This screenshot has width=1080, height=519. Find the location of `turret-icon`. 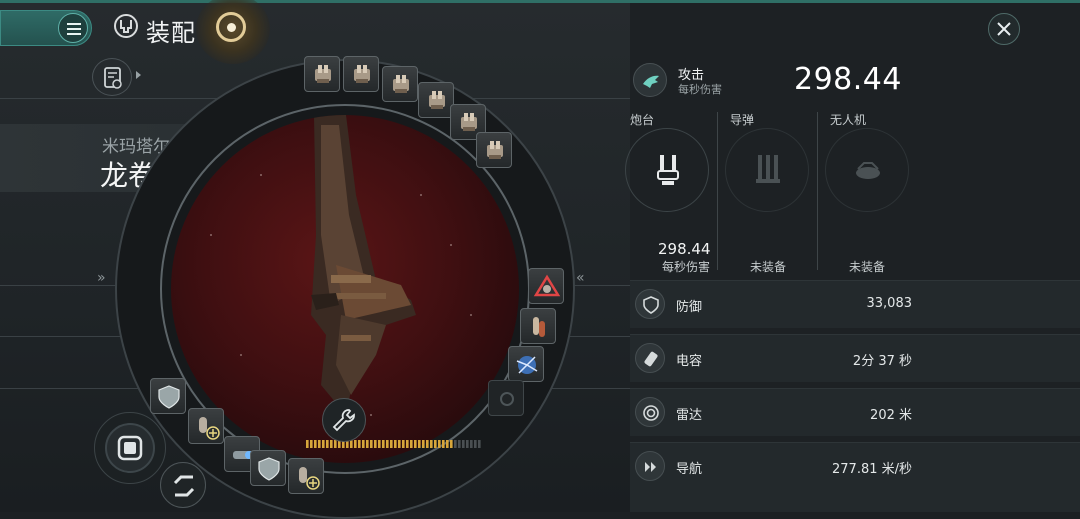

turret-icon is located at coordinates (668, 170).